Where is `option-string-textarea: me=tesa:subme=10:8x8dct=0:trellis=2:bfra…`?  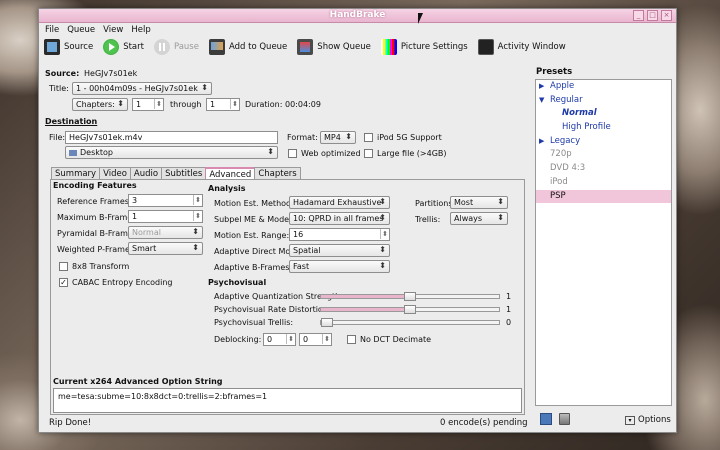
option-string-textarea: me=tesa:subme=10:8x8dct=0:trellis=2:bfra… is located at coordinates (287, 400).